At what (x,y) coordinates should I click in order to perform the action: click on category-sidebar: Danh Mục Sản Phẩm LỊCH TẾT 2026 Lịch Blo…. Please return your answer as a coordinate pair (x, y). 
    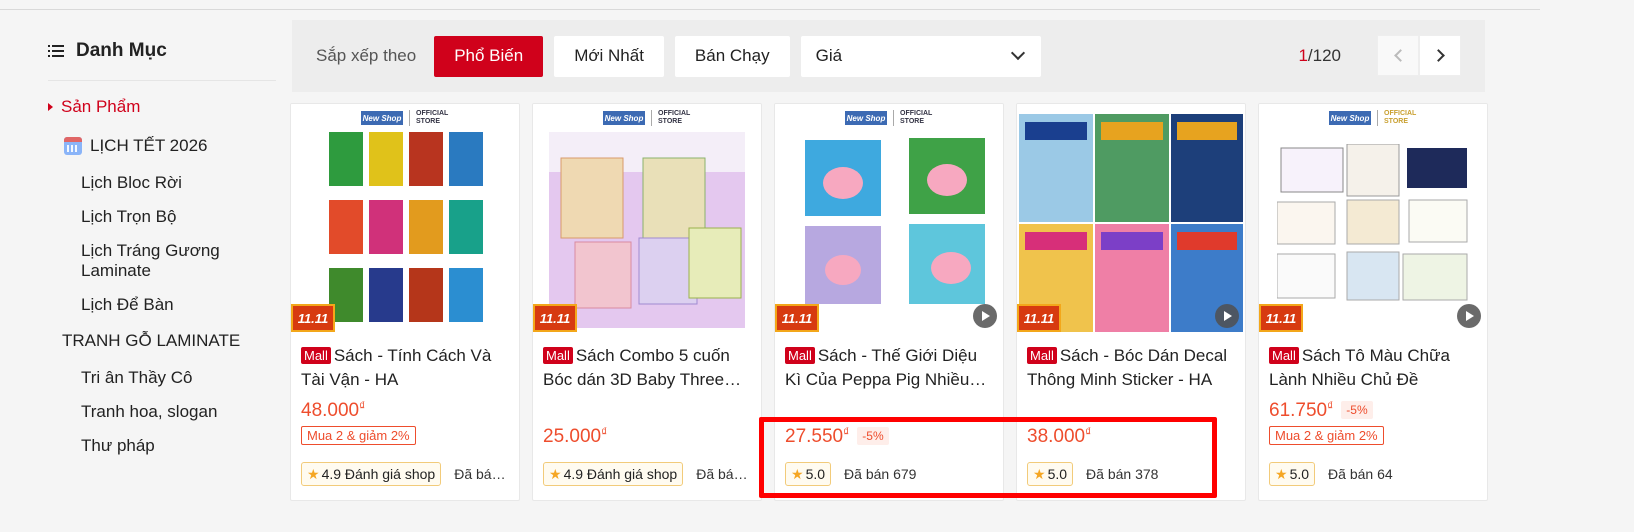
    Looking at the image, I should click on (162, 253).